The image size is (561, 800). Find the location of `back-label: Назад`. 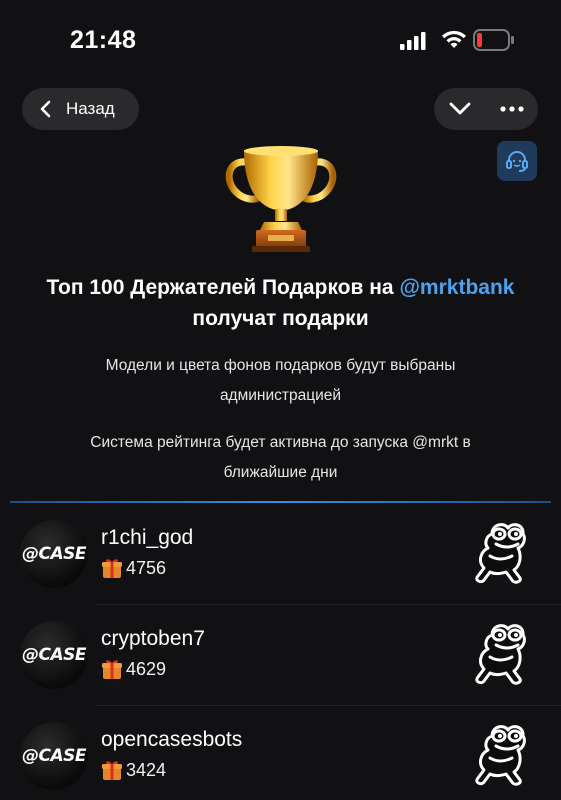

back-label: Назад is located at coordinates (90, 108).